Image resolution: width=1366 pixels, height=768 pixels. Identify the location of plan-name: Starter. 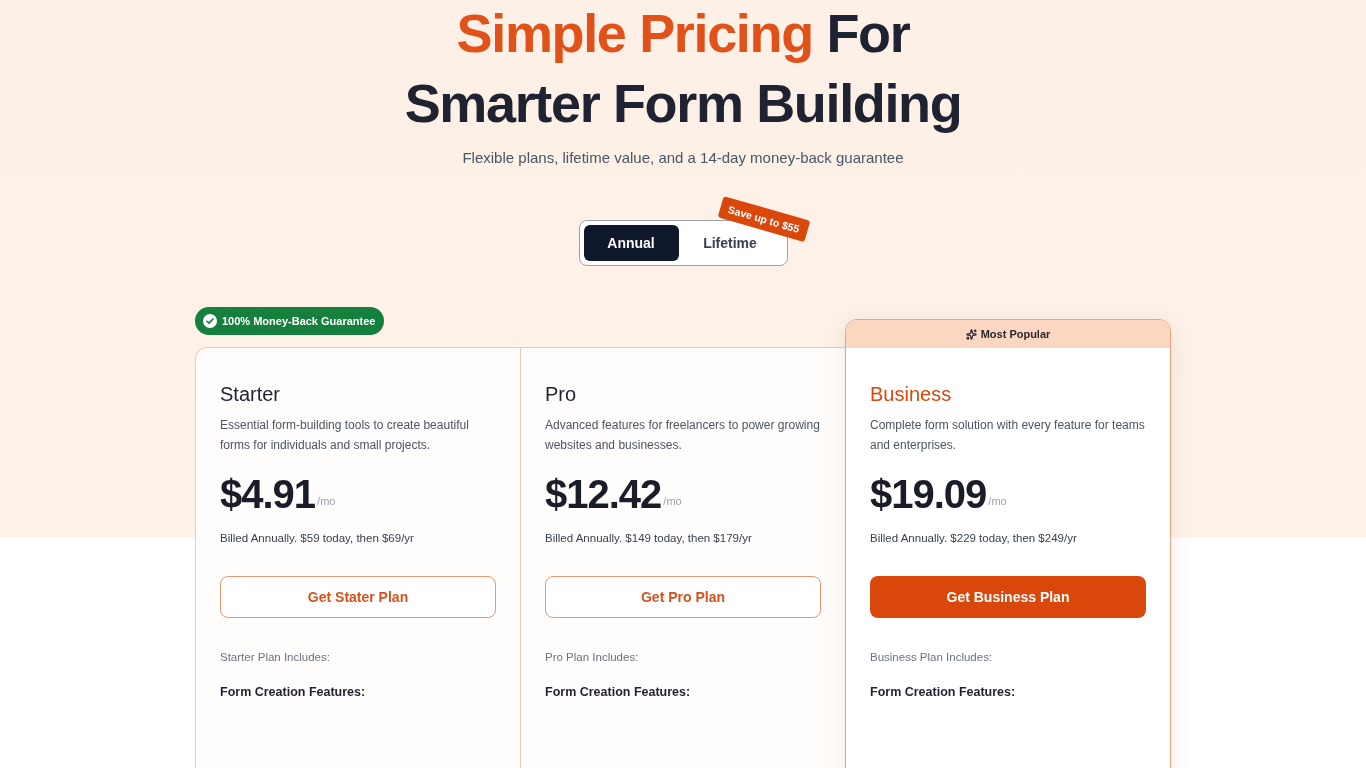
(251, 394).